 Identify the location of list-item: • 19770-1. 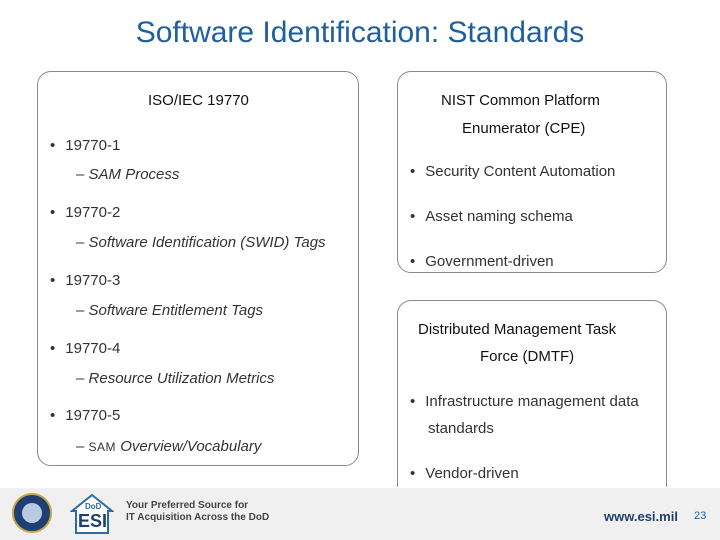
(85, 145).